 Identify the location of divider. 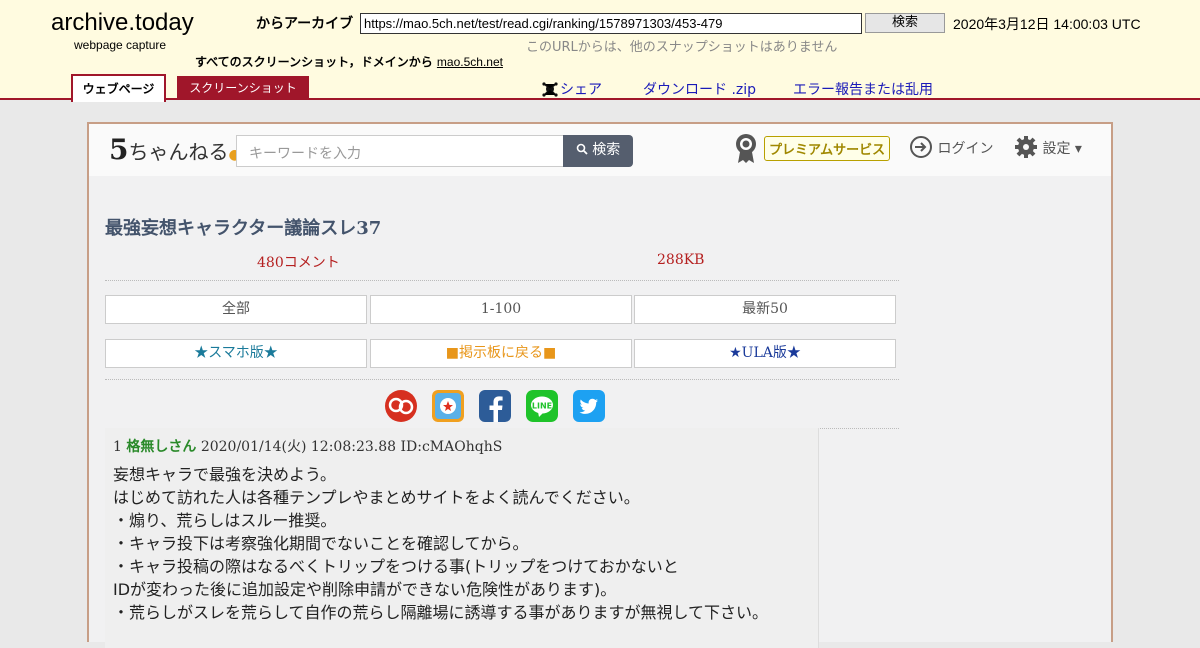
(502, 379).